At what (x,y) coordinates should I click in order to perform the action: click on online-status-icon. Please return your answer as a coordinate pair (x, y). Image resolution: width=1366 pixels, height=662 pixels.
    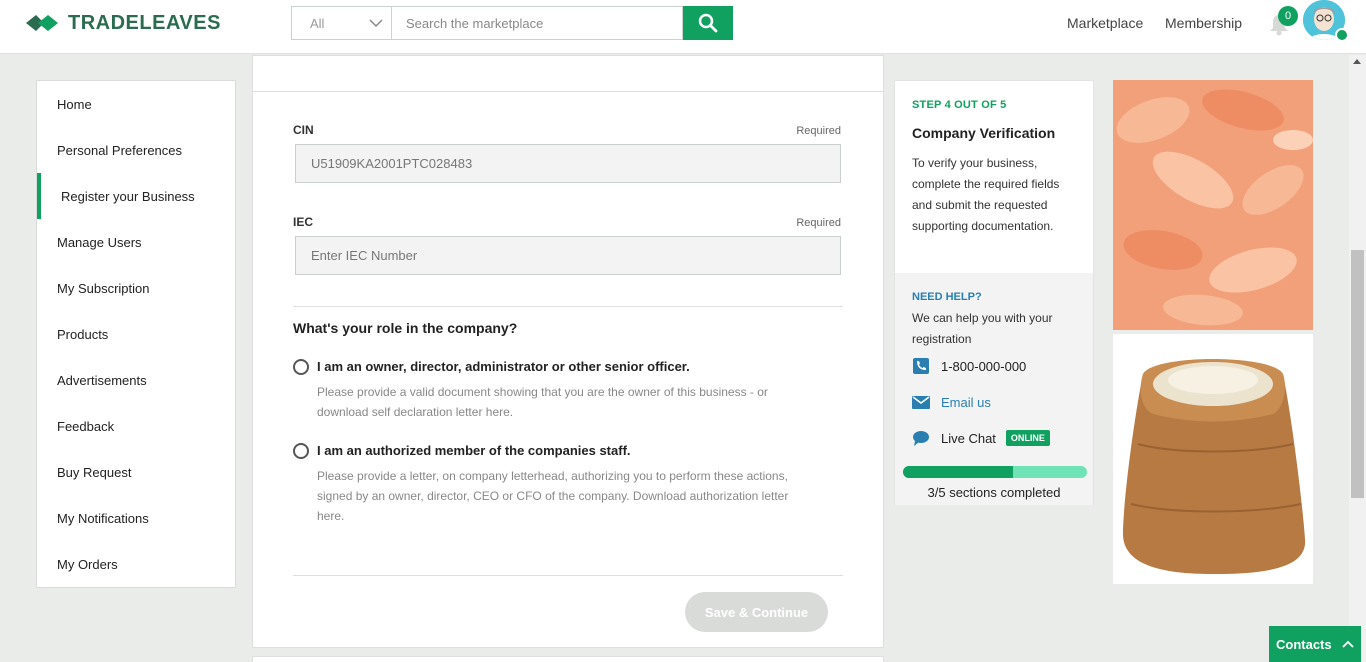
    Looking at the image, I should click on (1342, 35).